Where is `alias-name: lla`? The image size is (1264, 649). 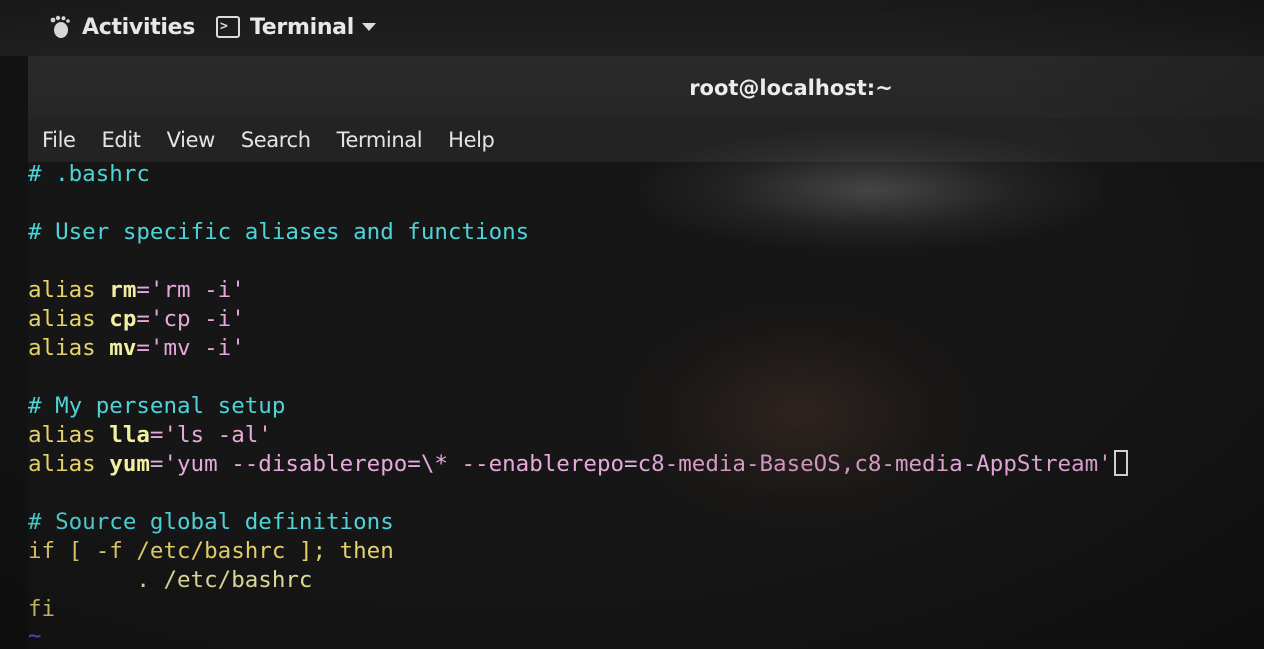
alias-name: lla is located at coordinates (129, 435).